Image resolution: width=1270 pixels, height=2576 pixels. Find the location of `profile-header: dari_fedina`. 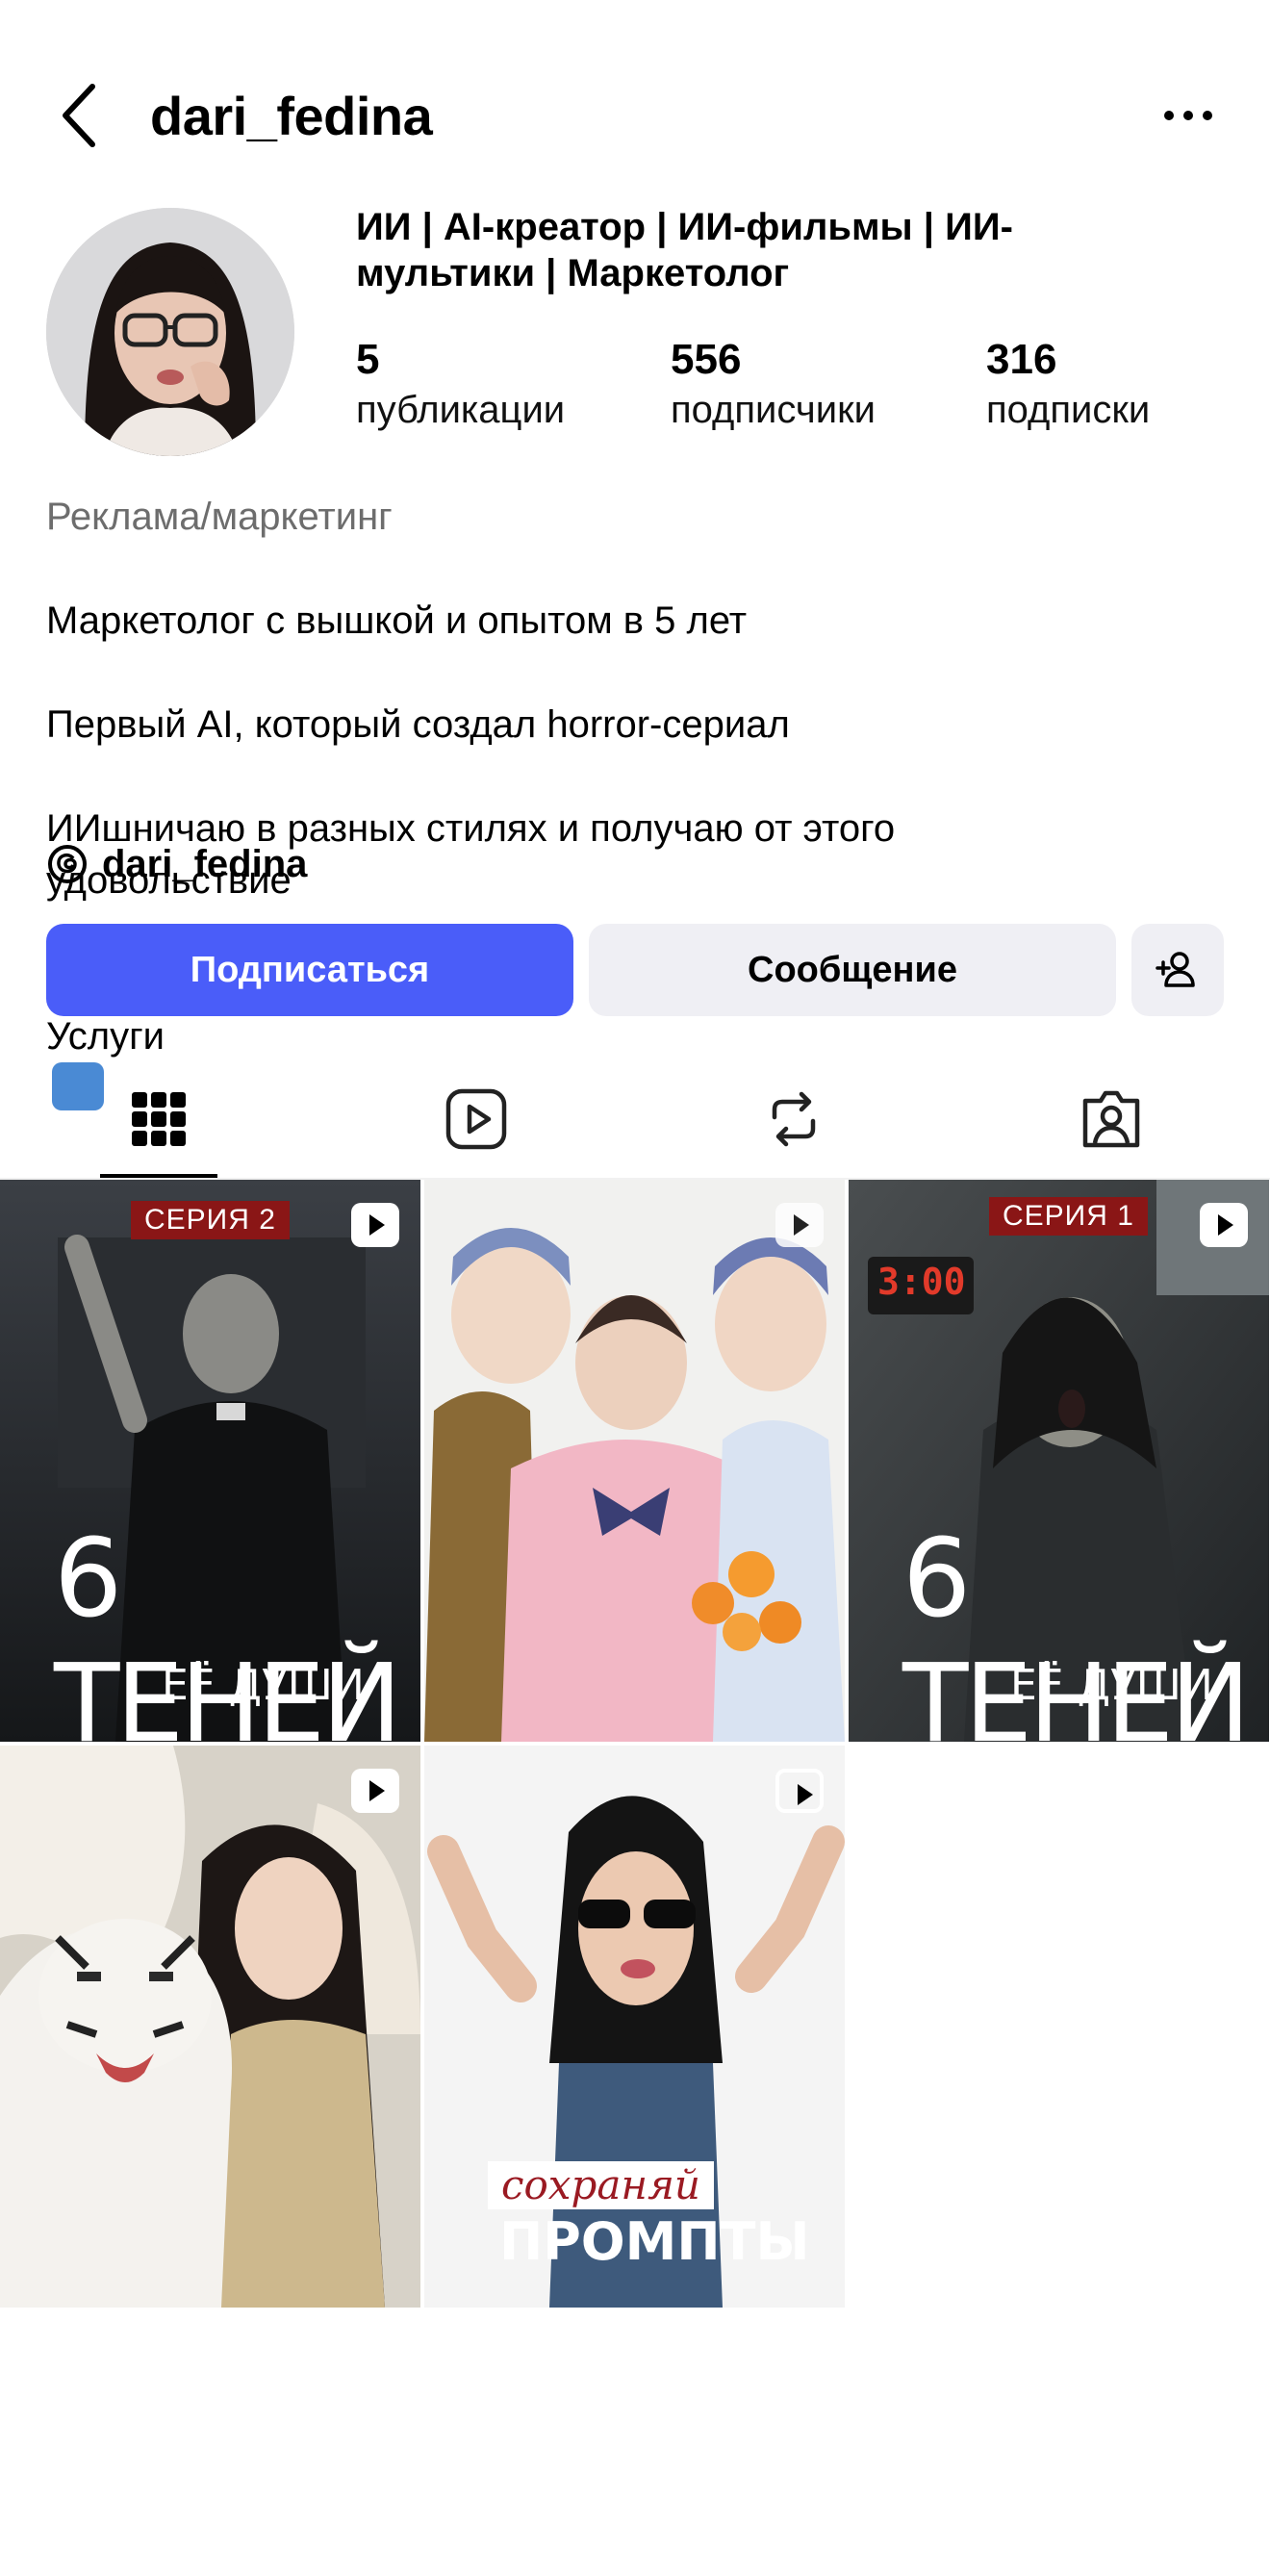

profile-header: dari_fedina is located at coordinates (635, 115).